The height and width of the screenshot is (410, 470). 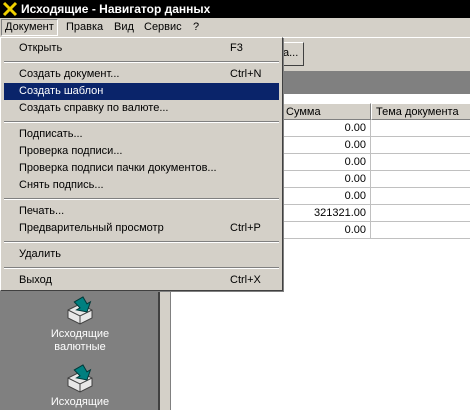 What do you see at coordinates (41, 48) in the screenshot?
I see `menu-item-label: Открыть` at bounding box center [41, 48].